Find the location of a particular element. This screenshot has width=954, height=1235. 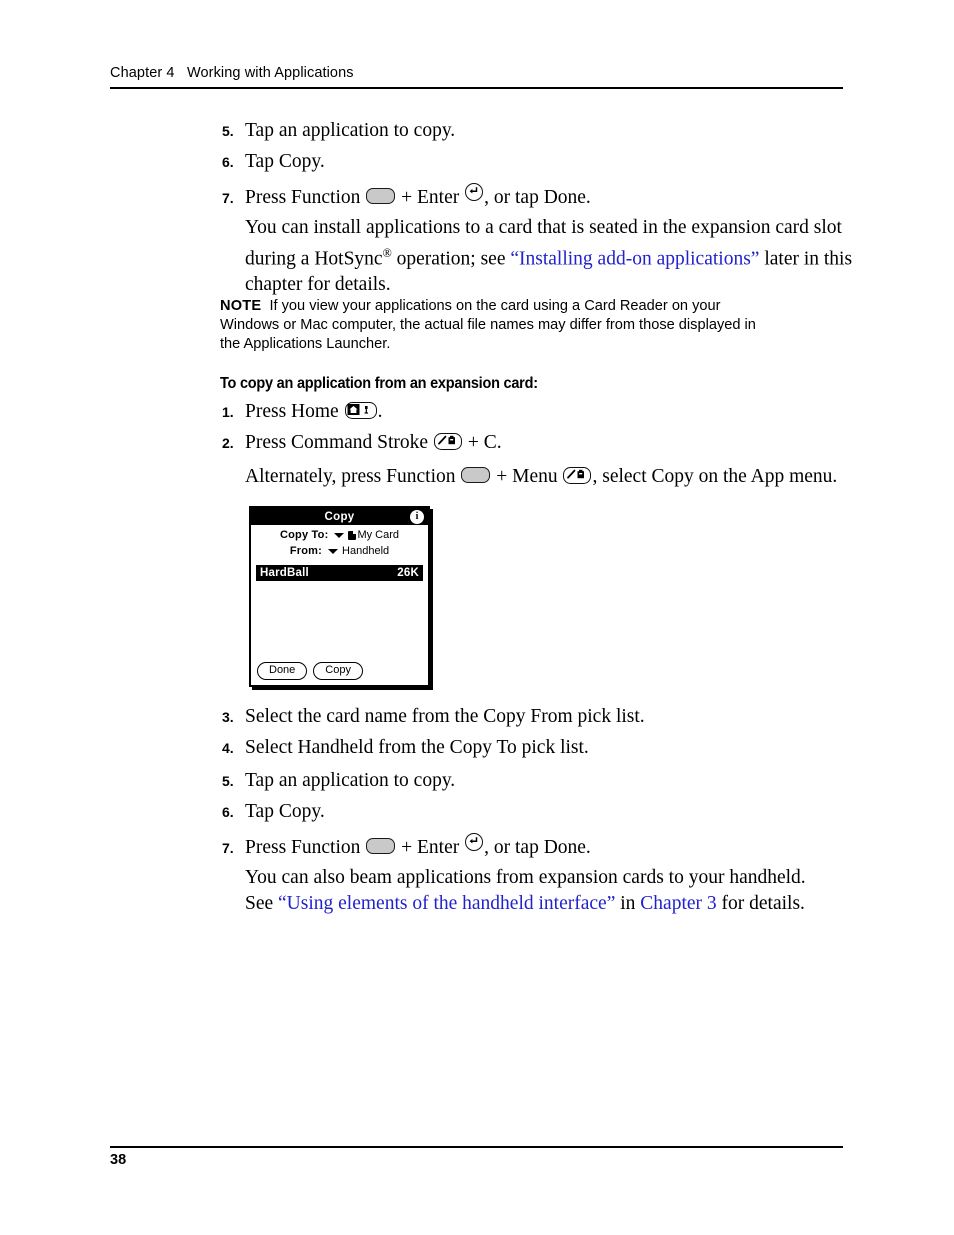

cross-reference-link-chapter-3: Chapter 3 is located at coordinates (678, 903).